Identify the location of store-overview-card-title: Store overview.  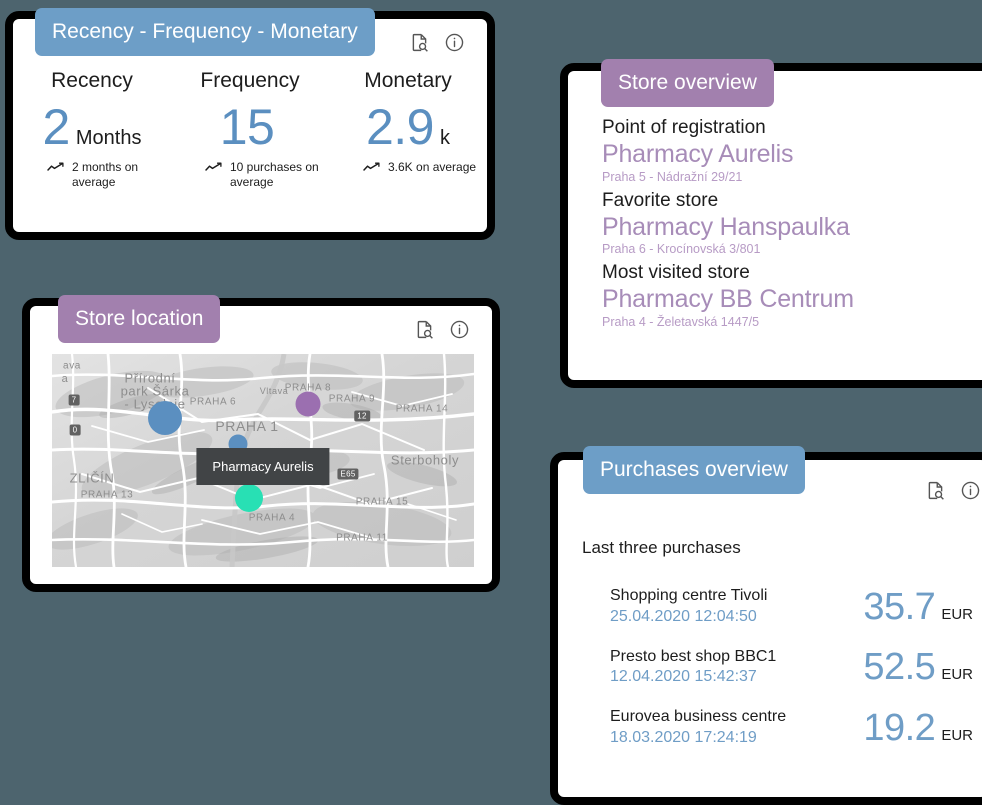
(687, 83).